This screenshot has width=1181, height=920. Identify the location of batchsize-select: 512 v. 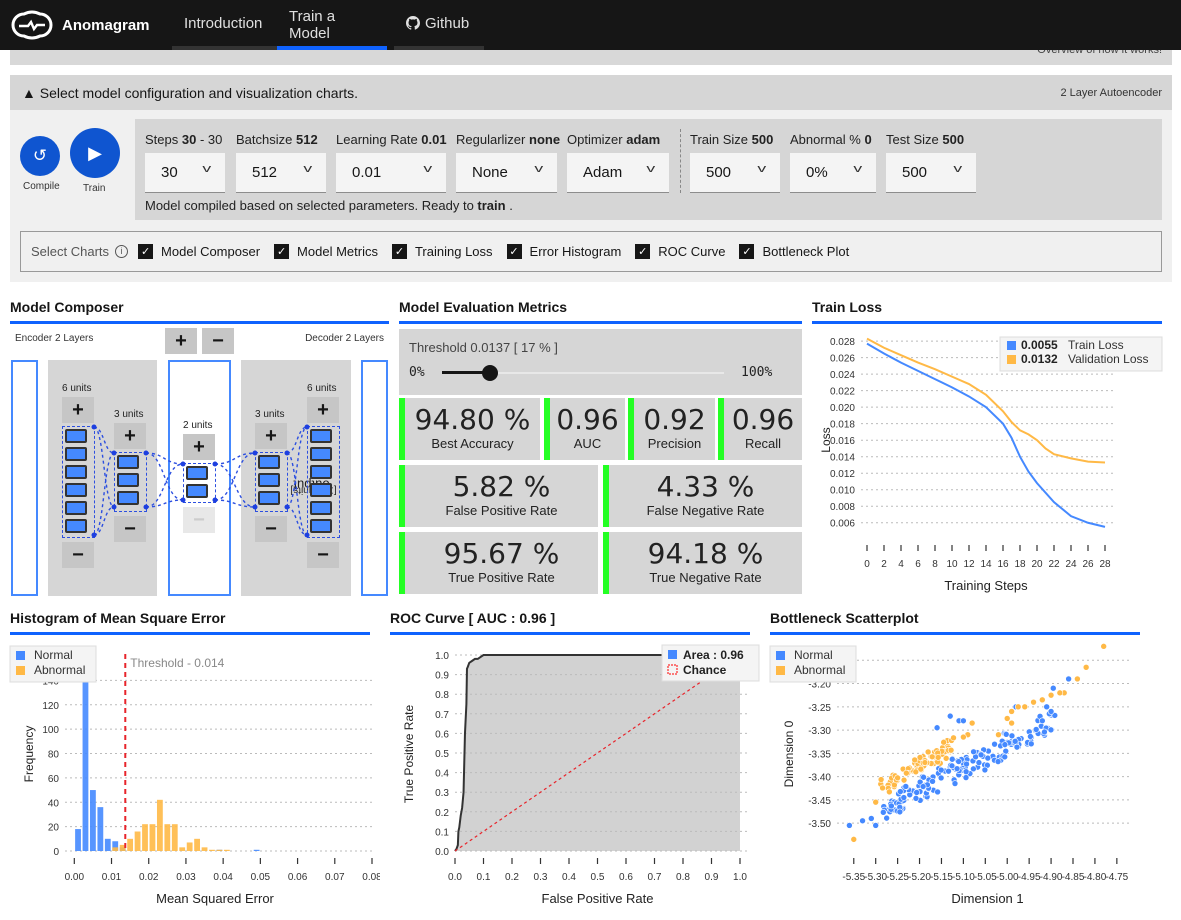
(281, 173).